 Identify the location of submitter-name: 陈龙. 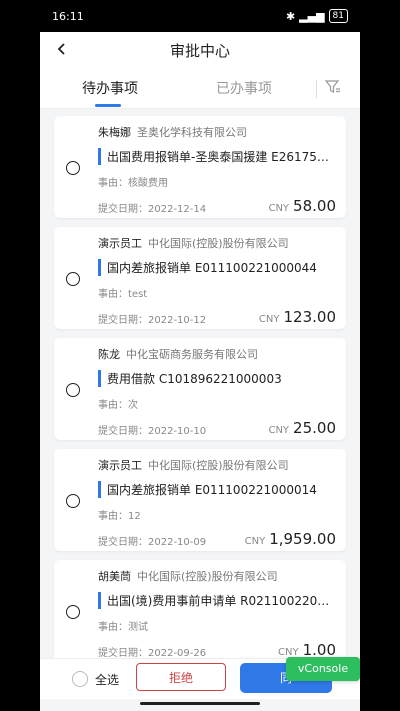
(109, 354).